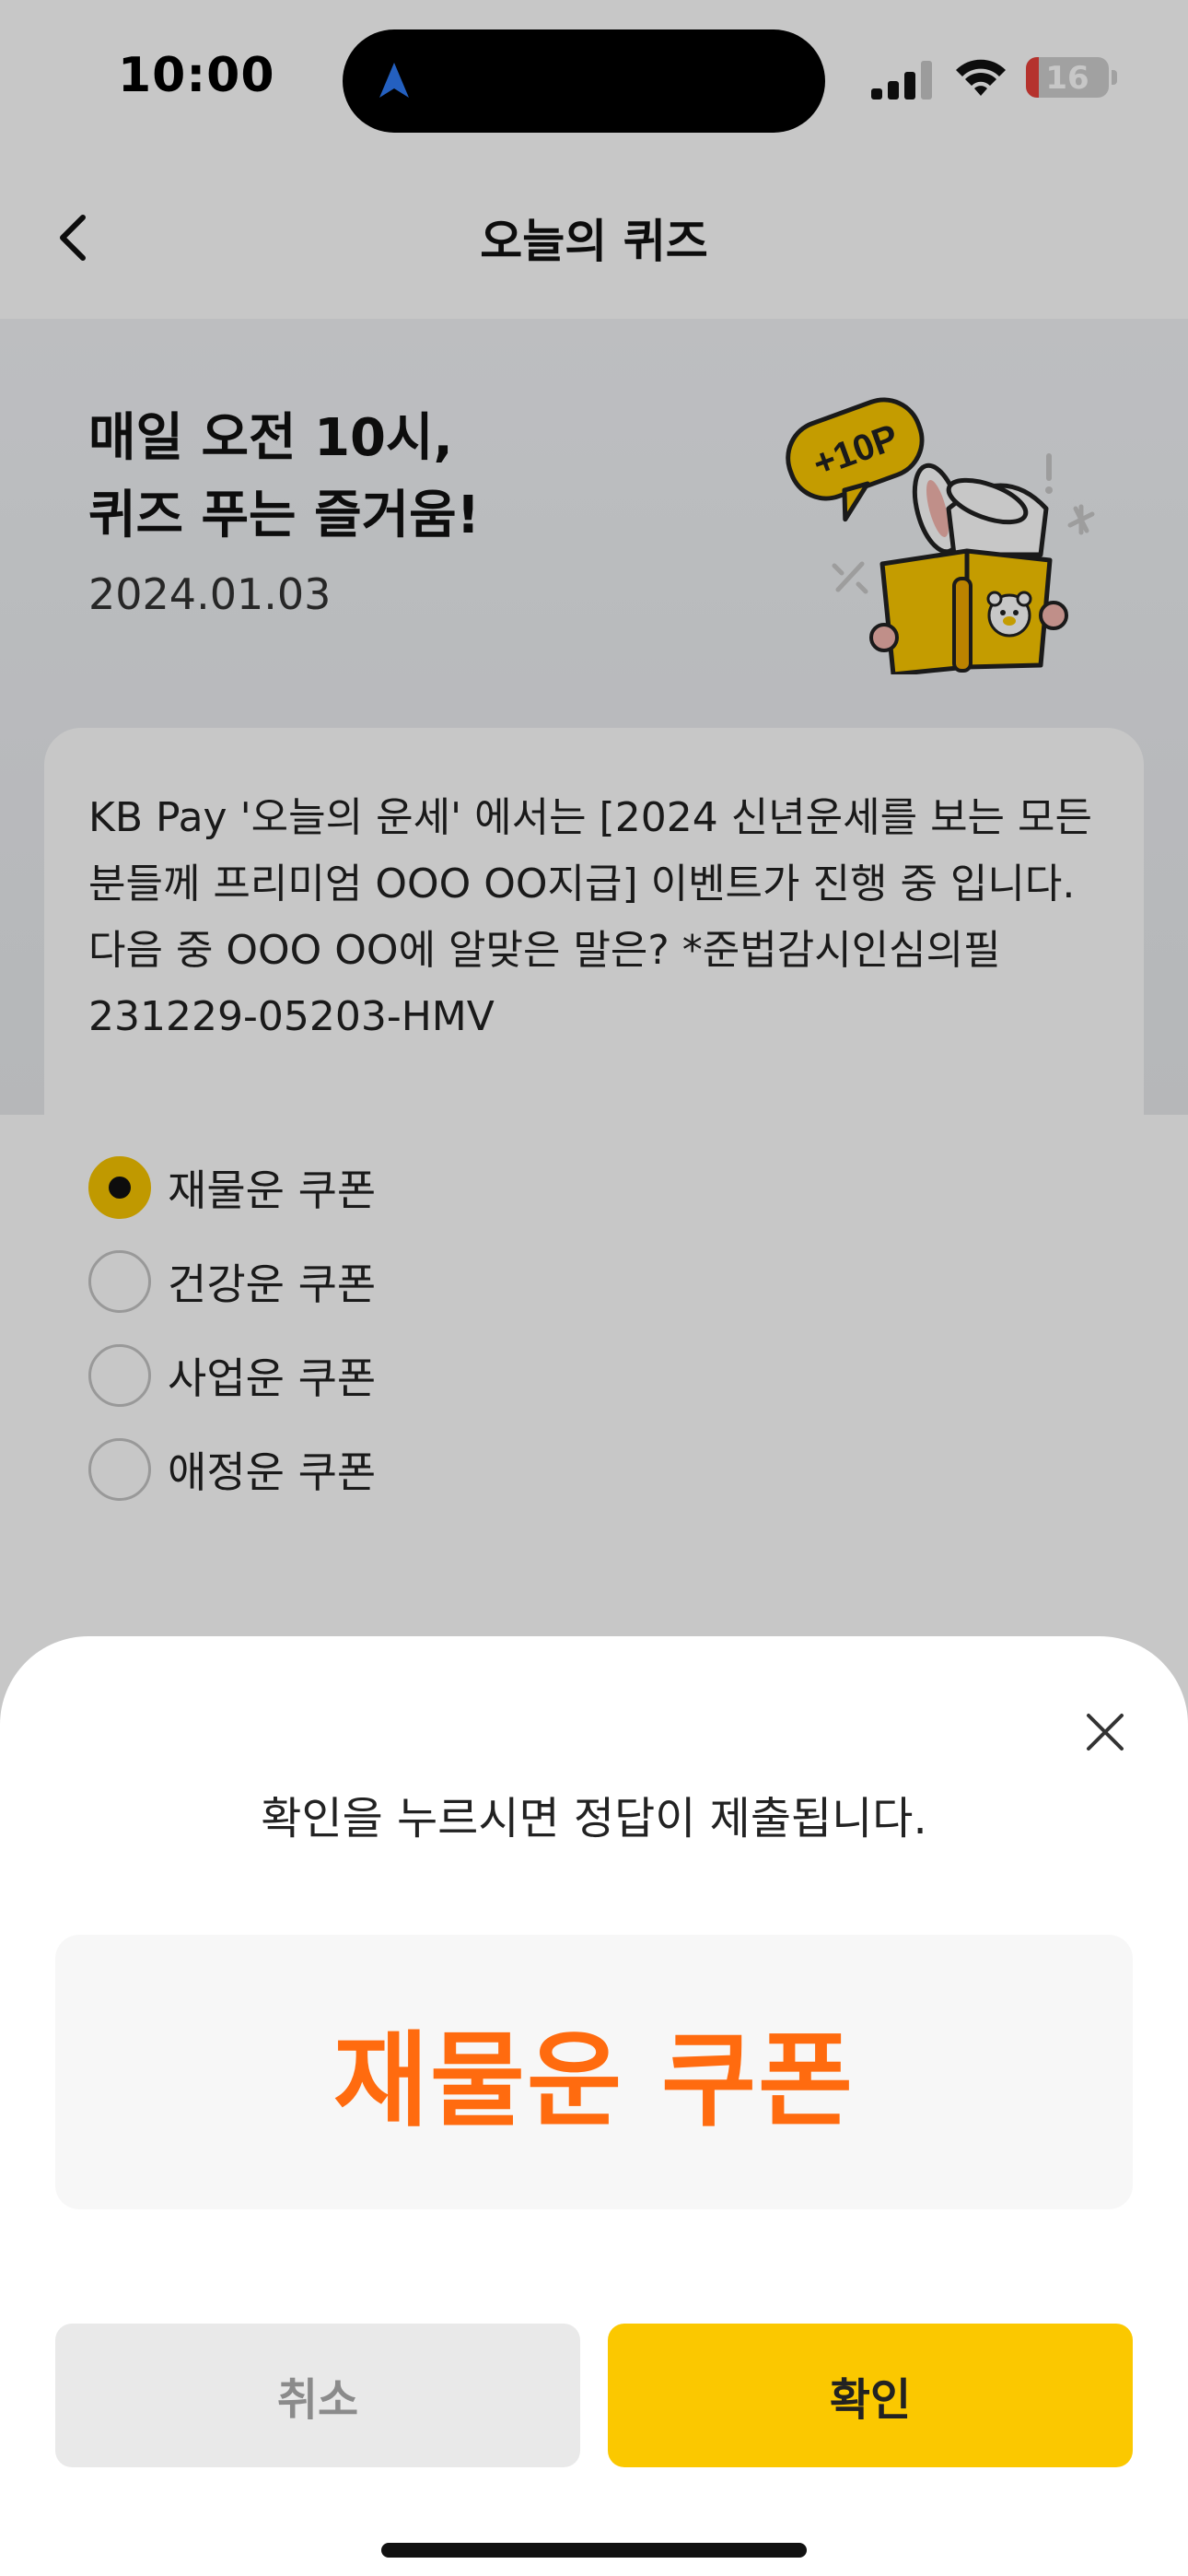 This screenshot has width=1188, height=2576. I want to click on selected-answer: 재물운 쿠폰, so click(594, 2081).